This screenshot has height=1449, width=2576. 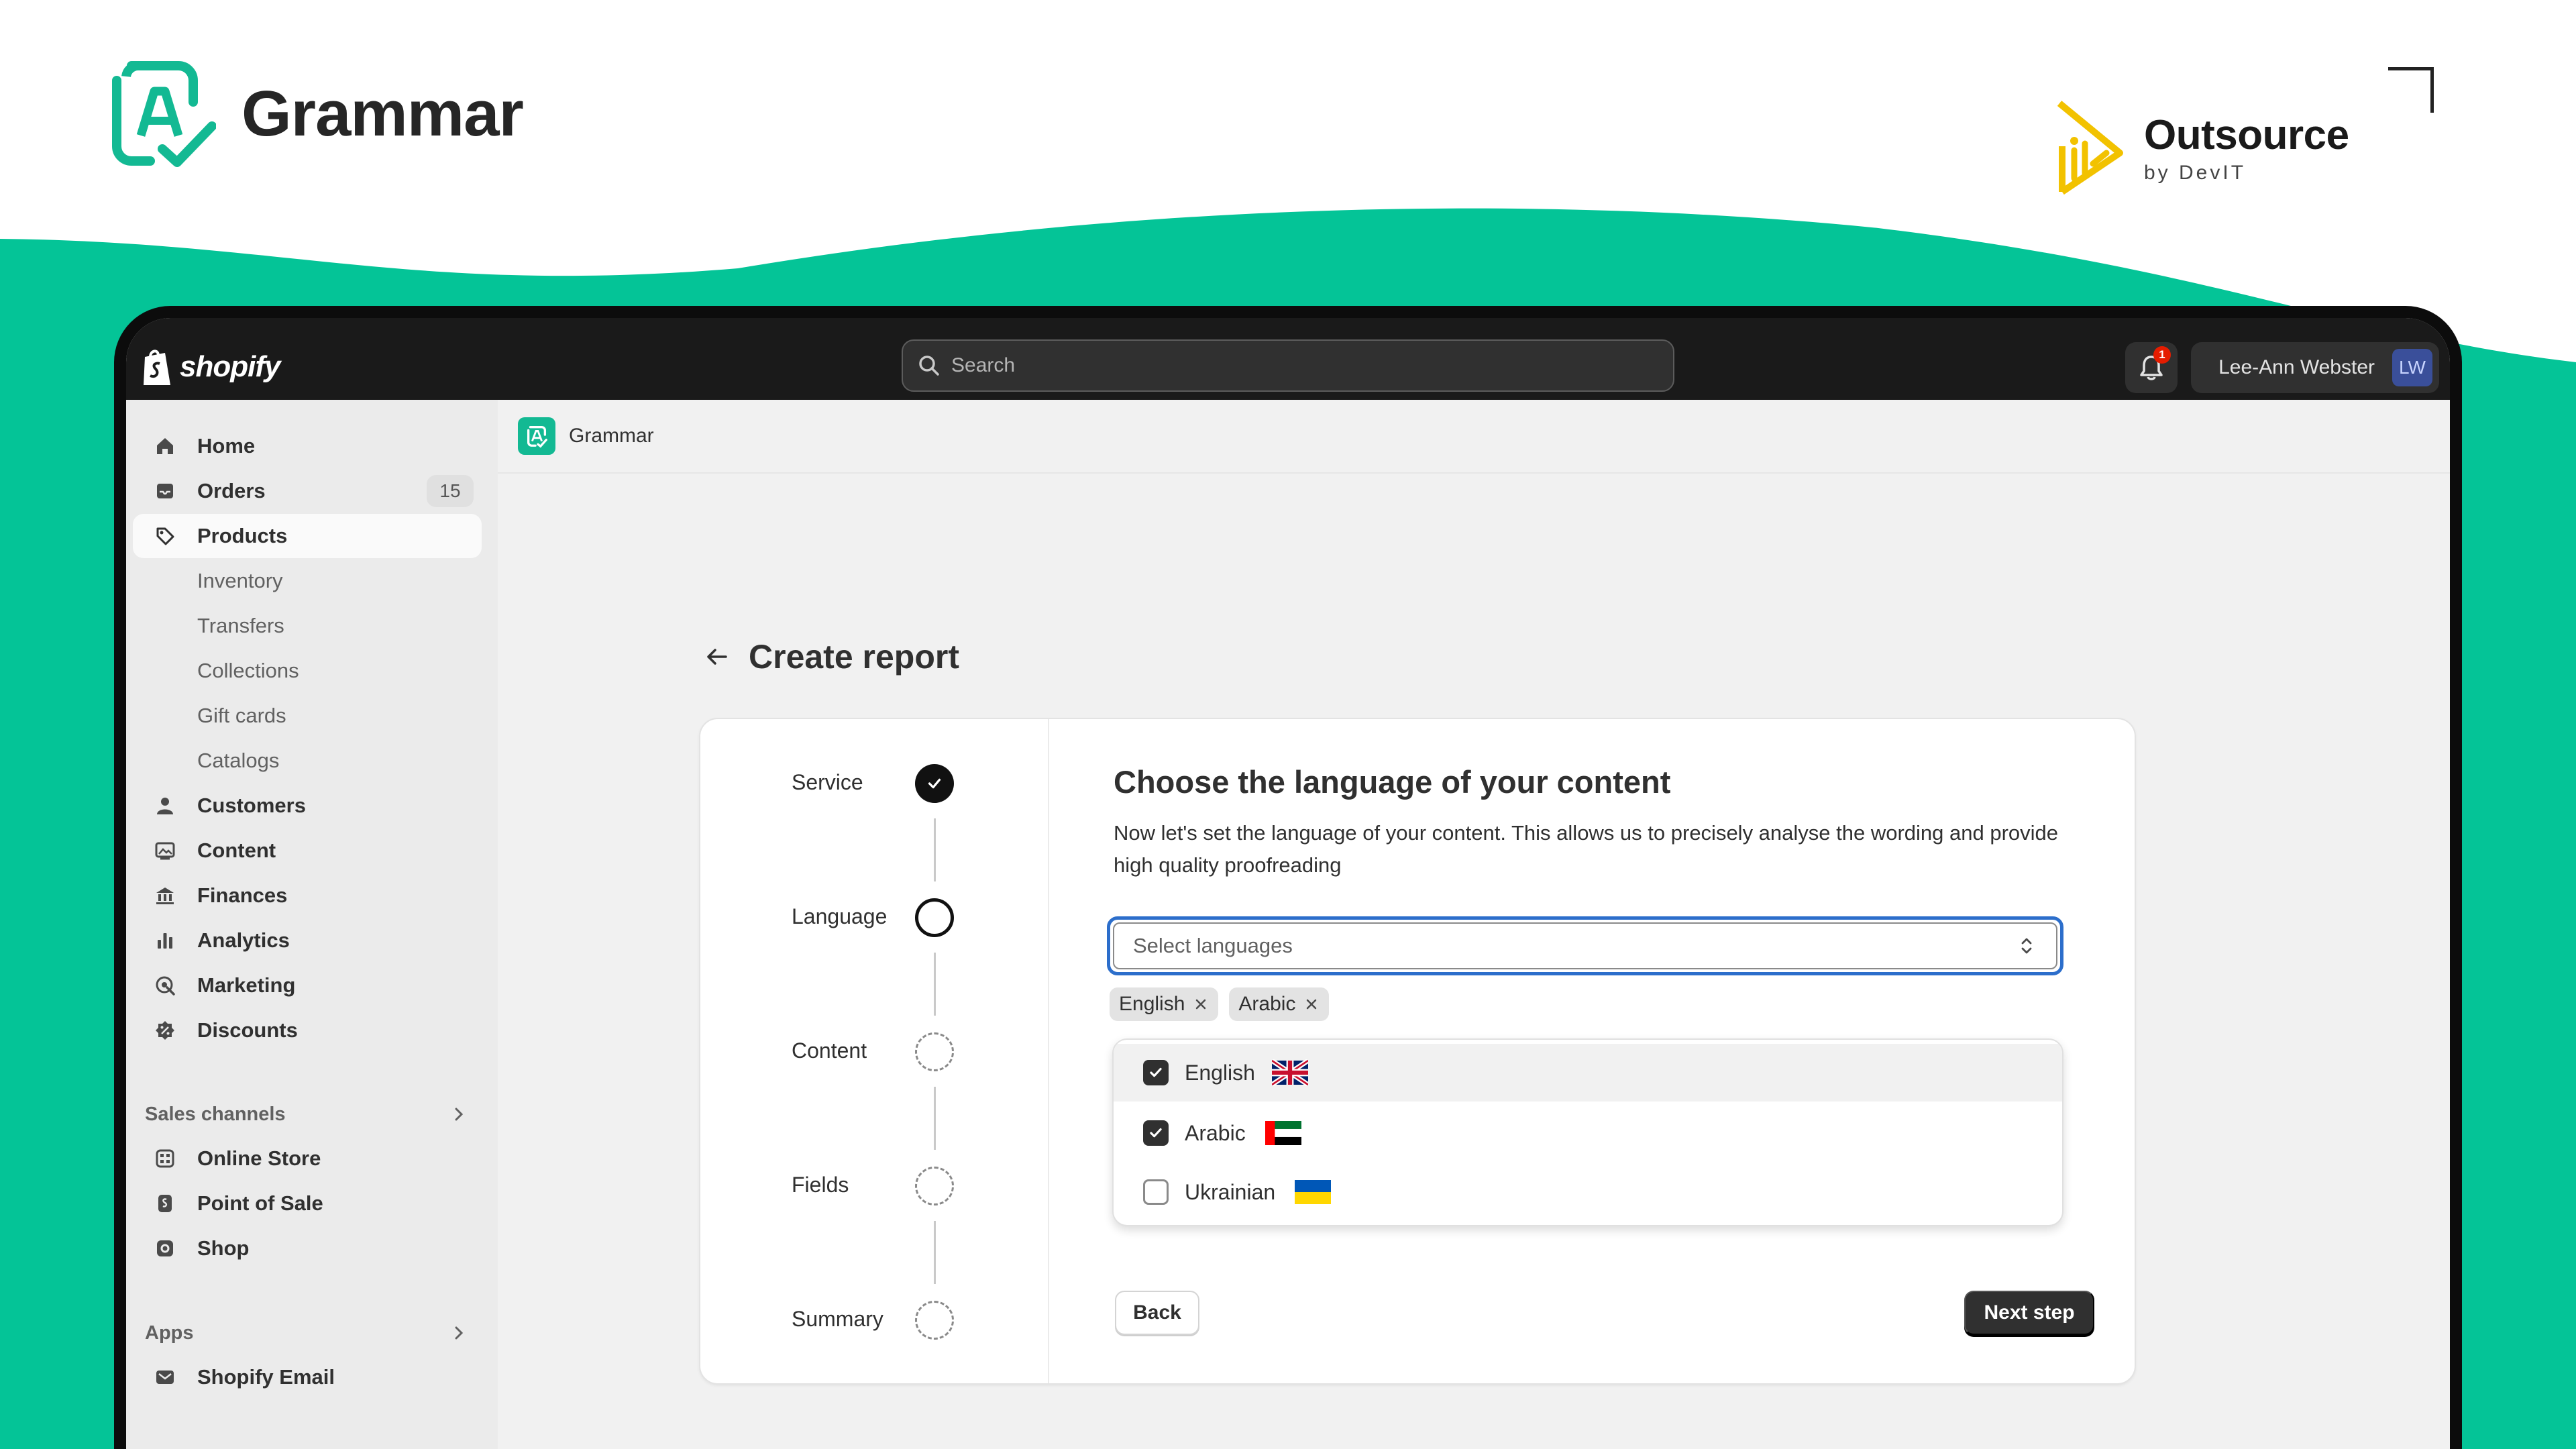 What do you see at coordinates (307, 940) in the screenshot?
I see `sidebar-item-analytics: Analytics` at bounding box center [307, 940].